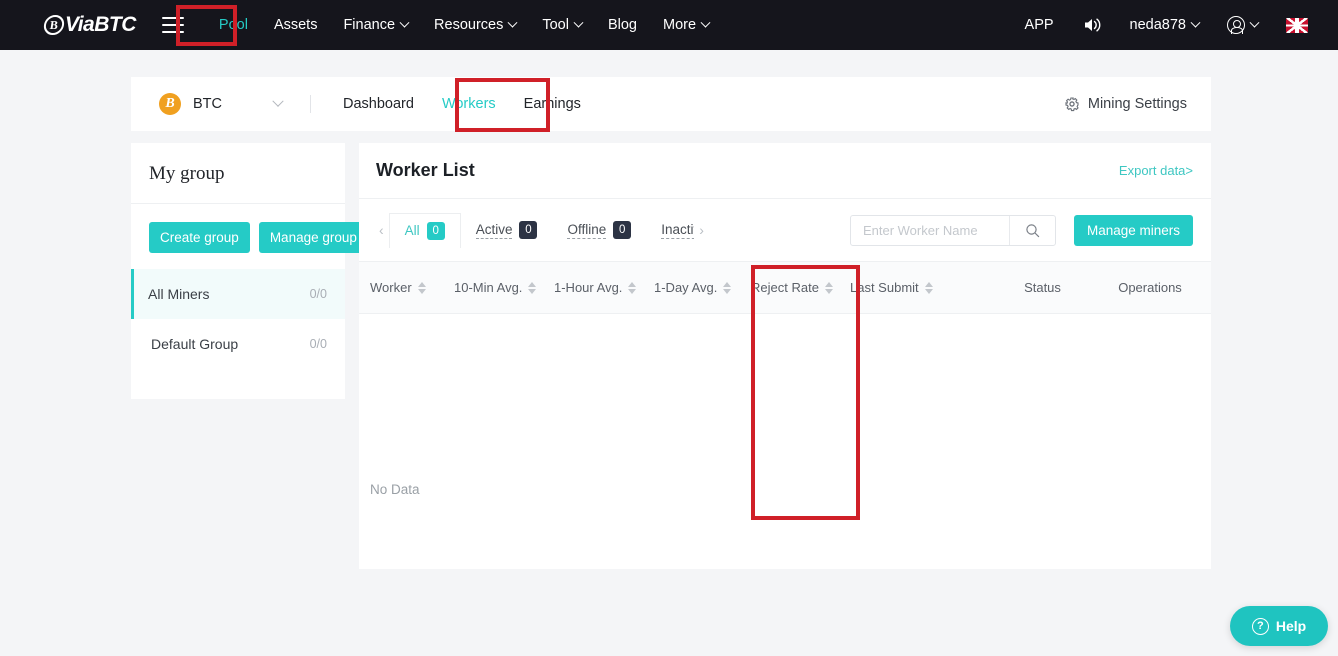 Image resolution: width=1338 pixels, height=656 pixels. I want to click on group-actions: Create group Manage group, so click(249, 236).